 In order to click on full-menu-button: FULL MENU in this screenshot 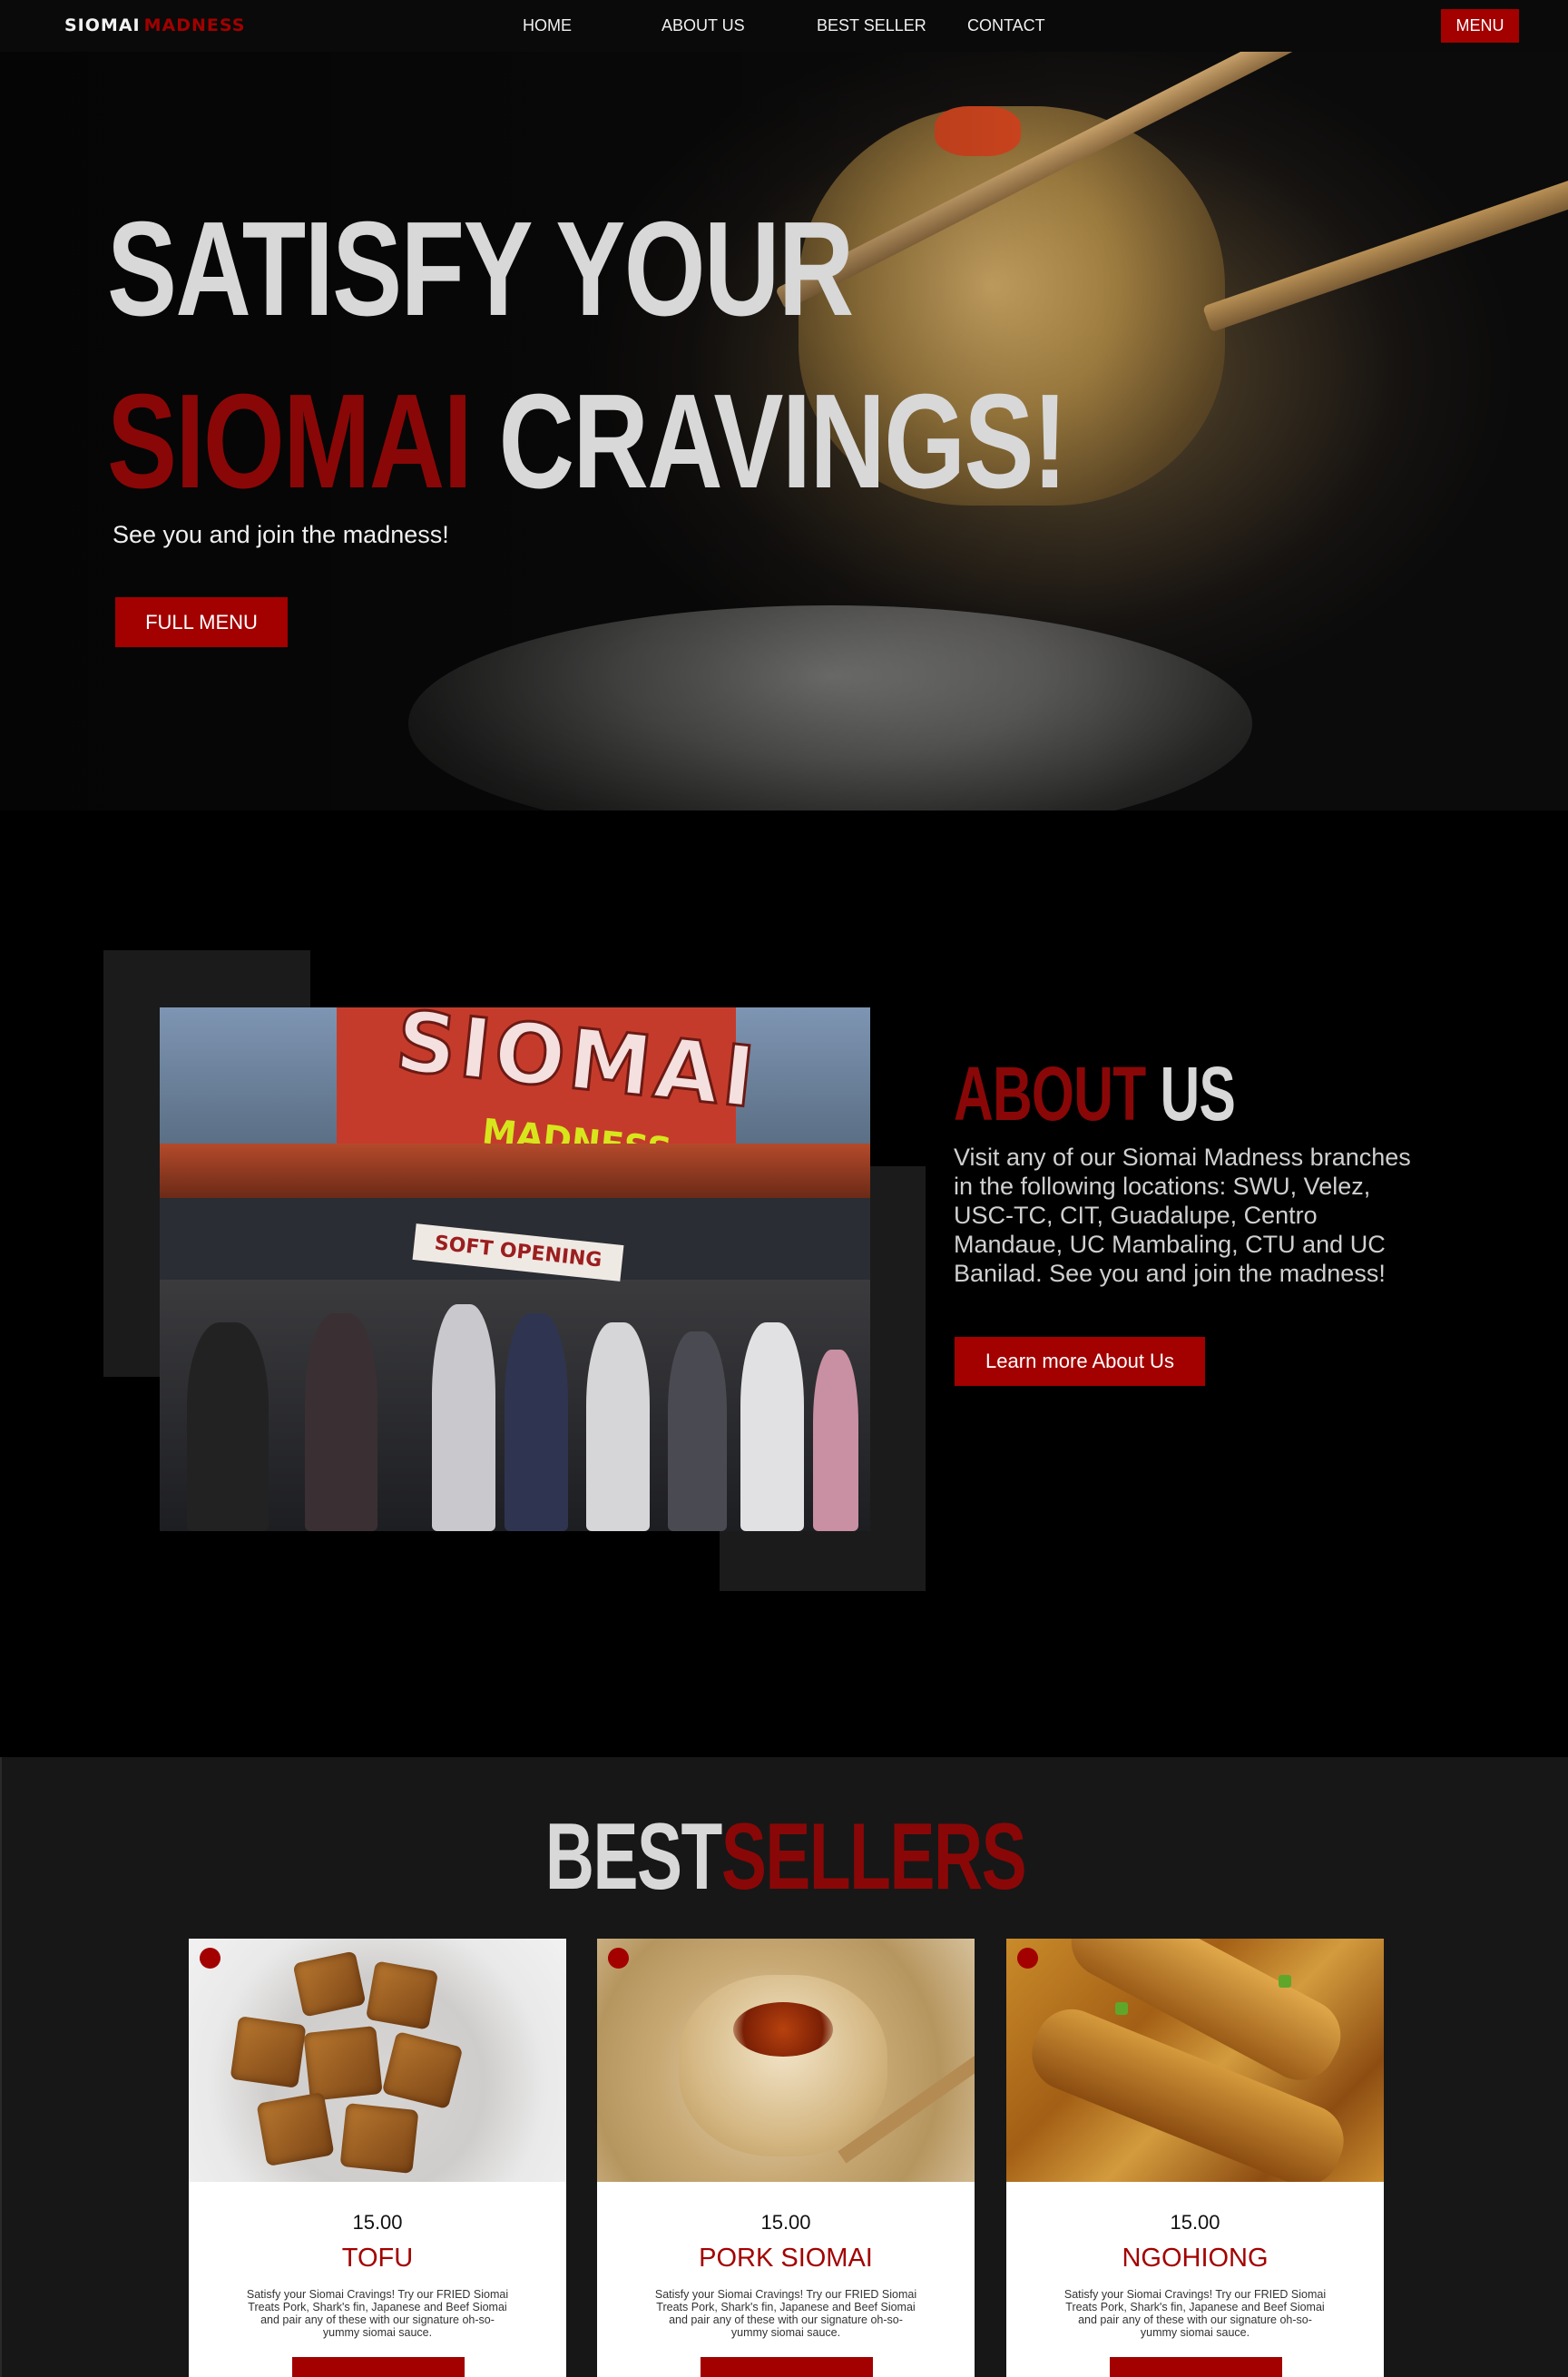, I will do `click(201, 622)`.